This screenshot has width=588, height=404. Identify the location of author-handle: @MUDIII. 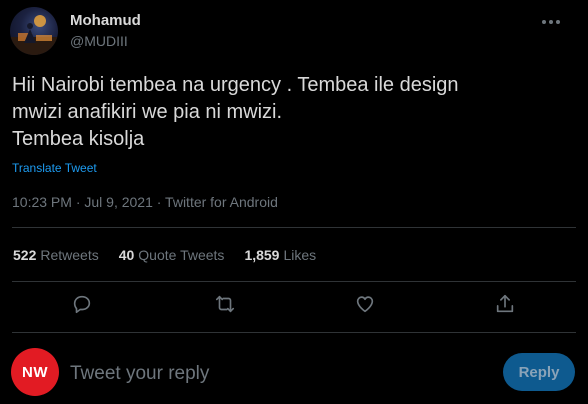
(99, 41).